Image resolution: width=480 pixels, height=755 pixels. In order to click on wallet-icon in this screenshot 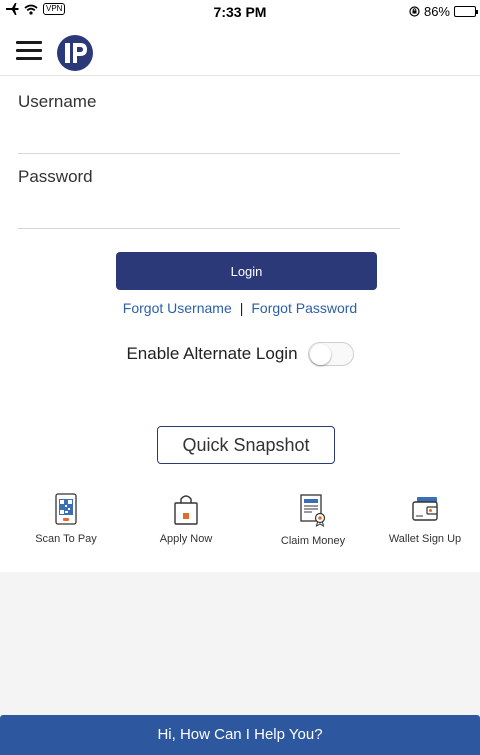, I will do `click(425, 509)`.